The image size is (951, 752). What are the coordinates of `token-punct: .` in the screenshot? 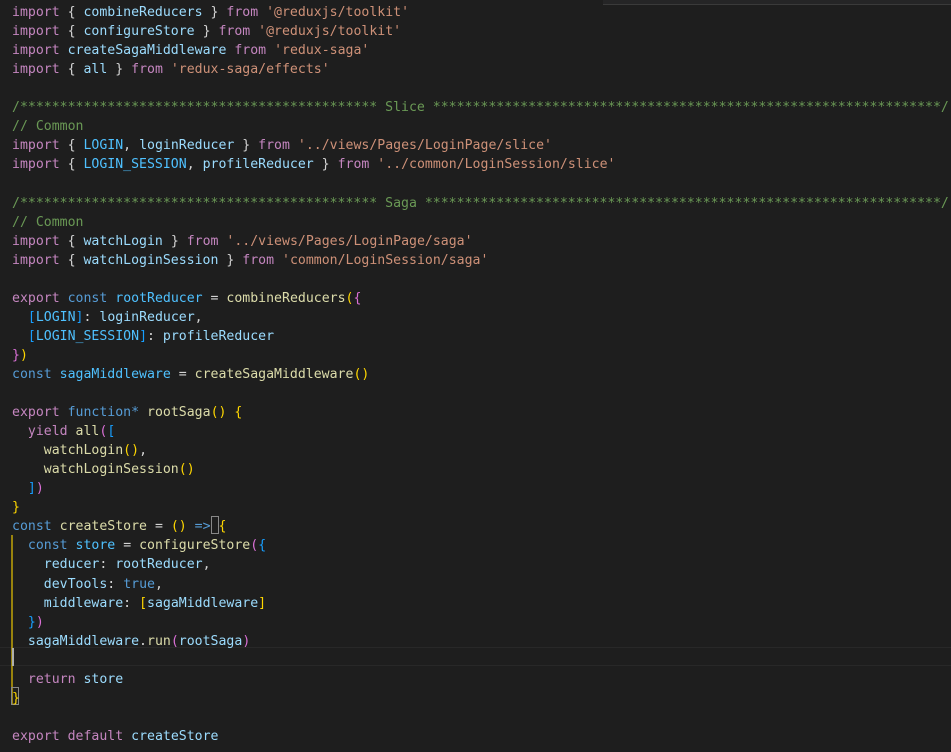 It's located at (143, 641).